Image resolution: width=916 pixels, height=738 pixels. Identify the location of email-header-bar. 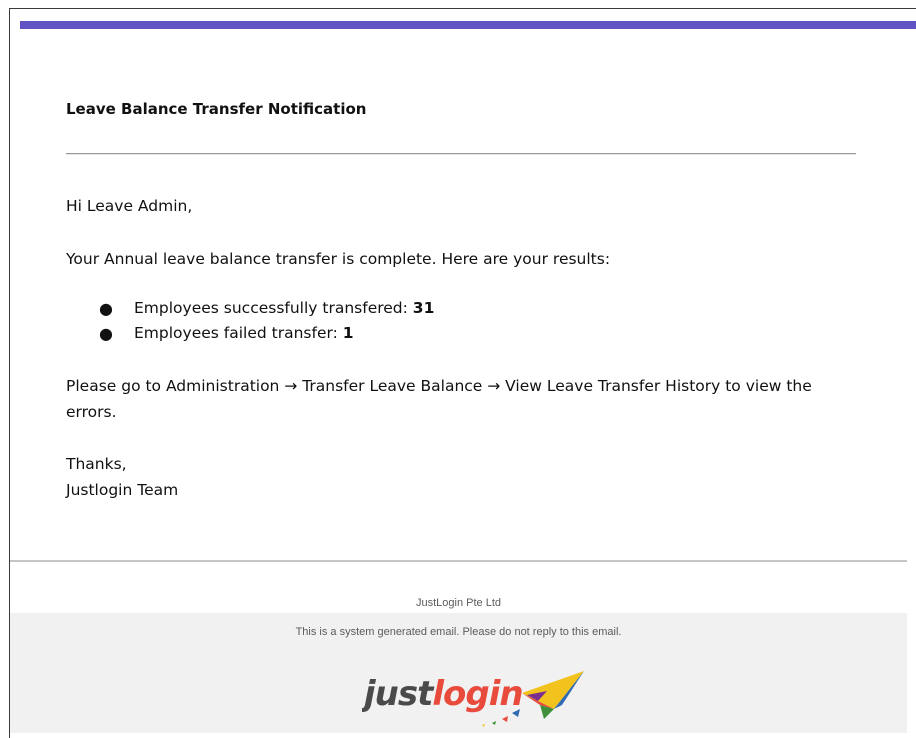
(468, 25).